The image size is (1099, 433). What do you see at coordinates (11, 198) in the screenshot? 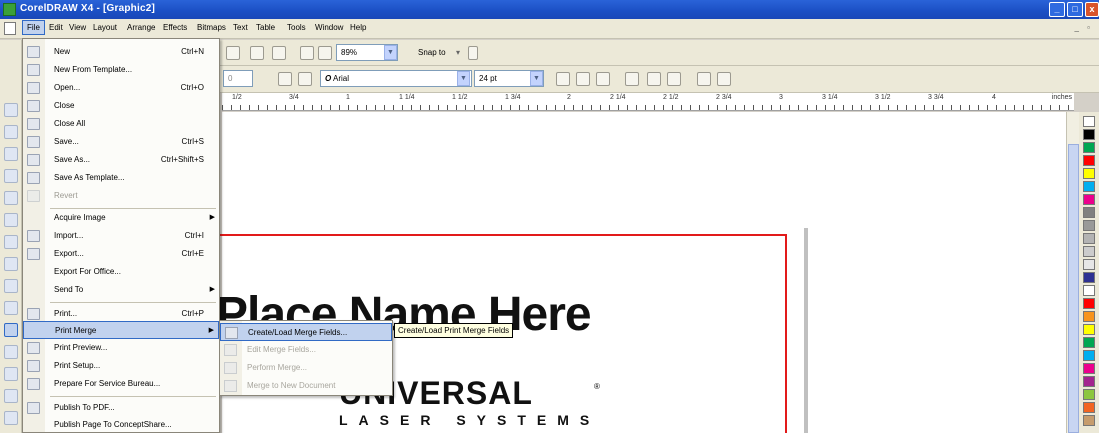
I see `freehand-tool-icon` at bounding box center [11, 198].